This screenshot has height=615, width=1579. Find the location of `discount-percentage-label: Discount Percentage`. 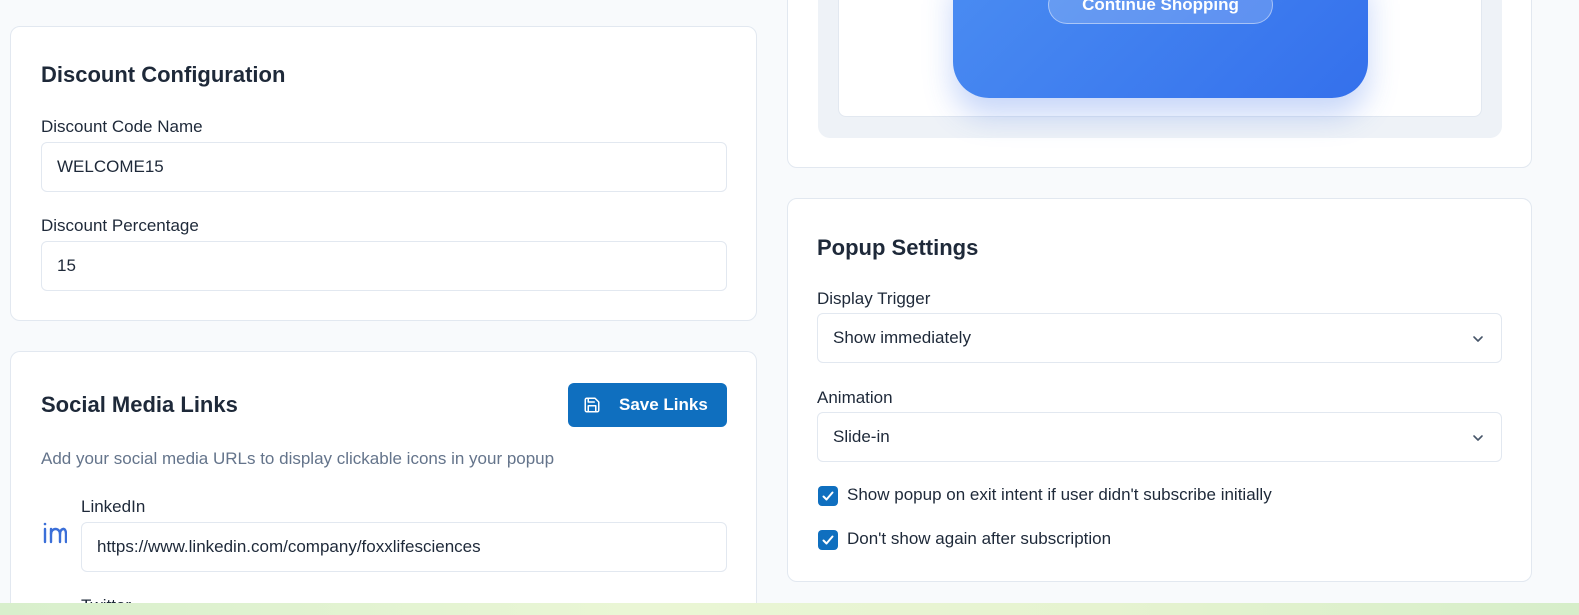

discount-percentage-label: Discount Percentage is located at coordinates (120, 225).